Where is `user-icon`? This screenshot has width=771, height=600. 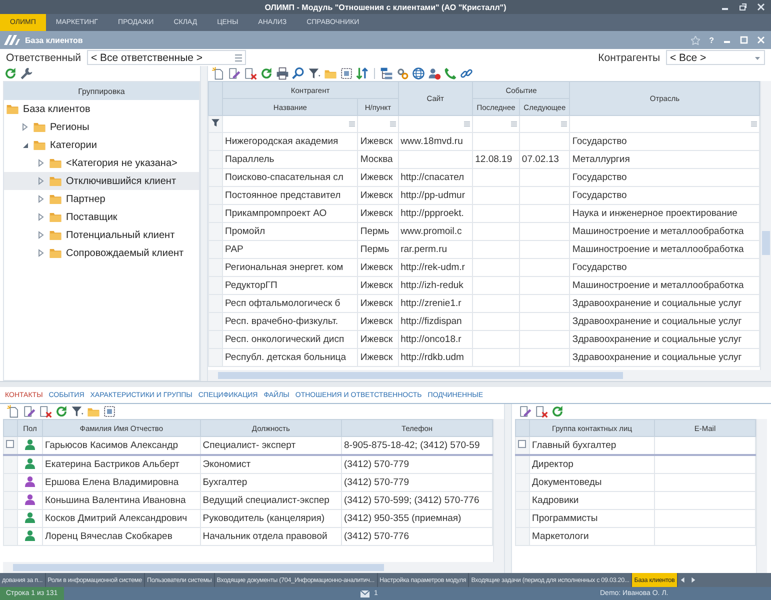 user-icon is located at coordinates (434, 73).